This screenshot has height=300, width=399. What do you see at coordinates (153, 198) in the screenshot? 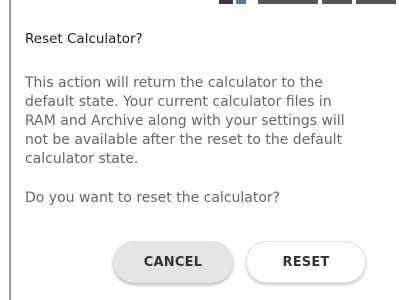
I see `dialog-question: Do you want to reset the calculator?` at bounding box center [153, 198].